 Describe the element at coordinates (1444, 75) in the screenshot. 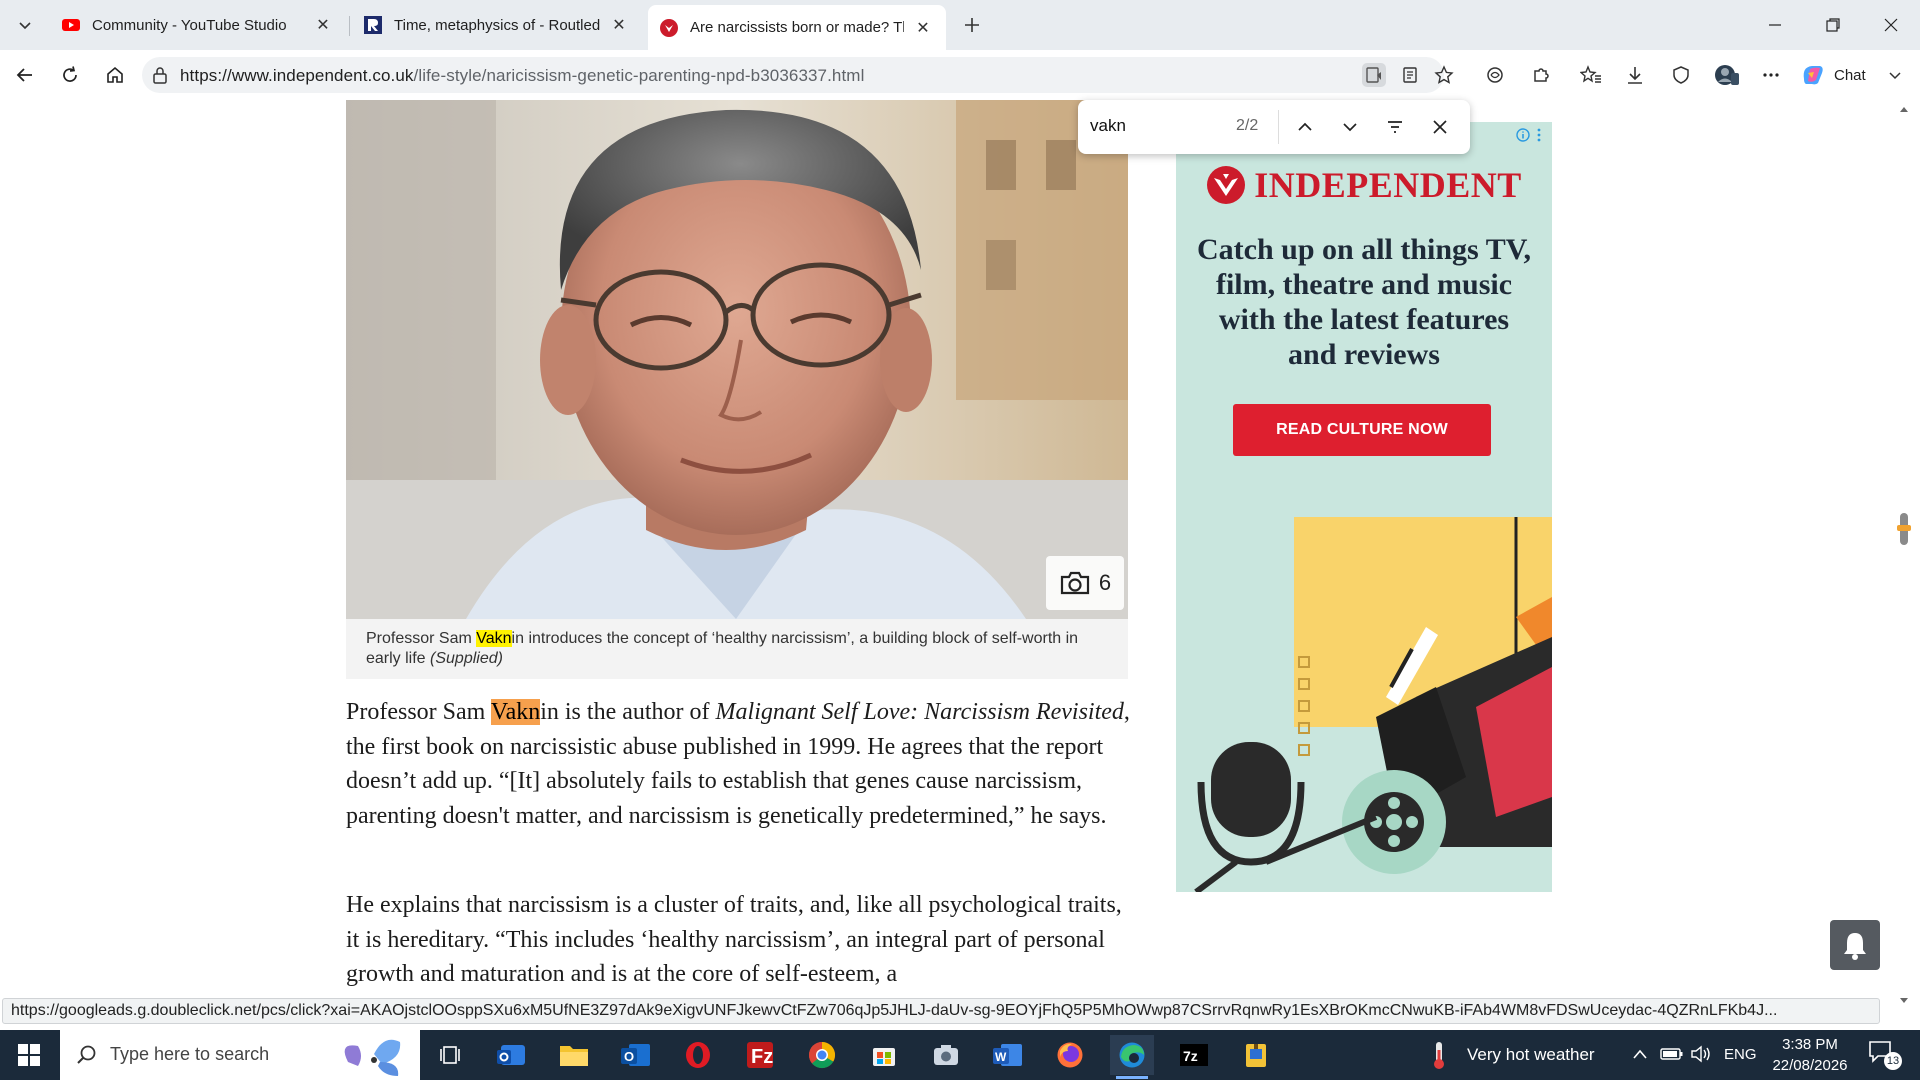

I see `favorite-star-button` at that location.